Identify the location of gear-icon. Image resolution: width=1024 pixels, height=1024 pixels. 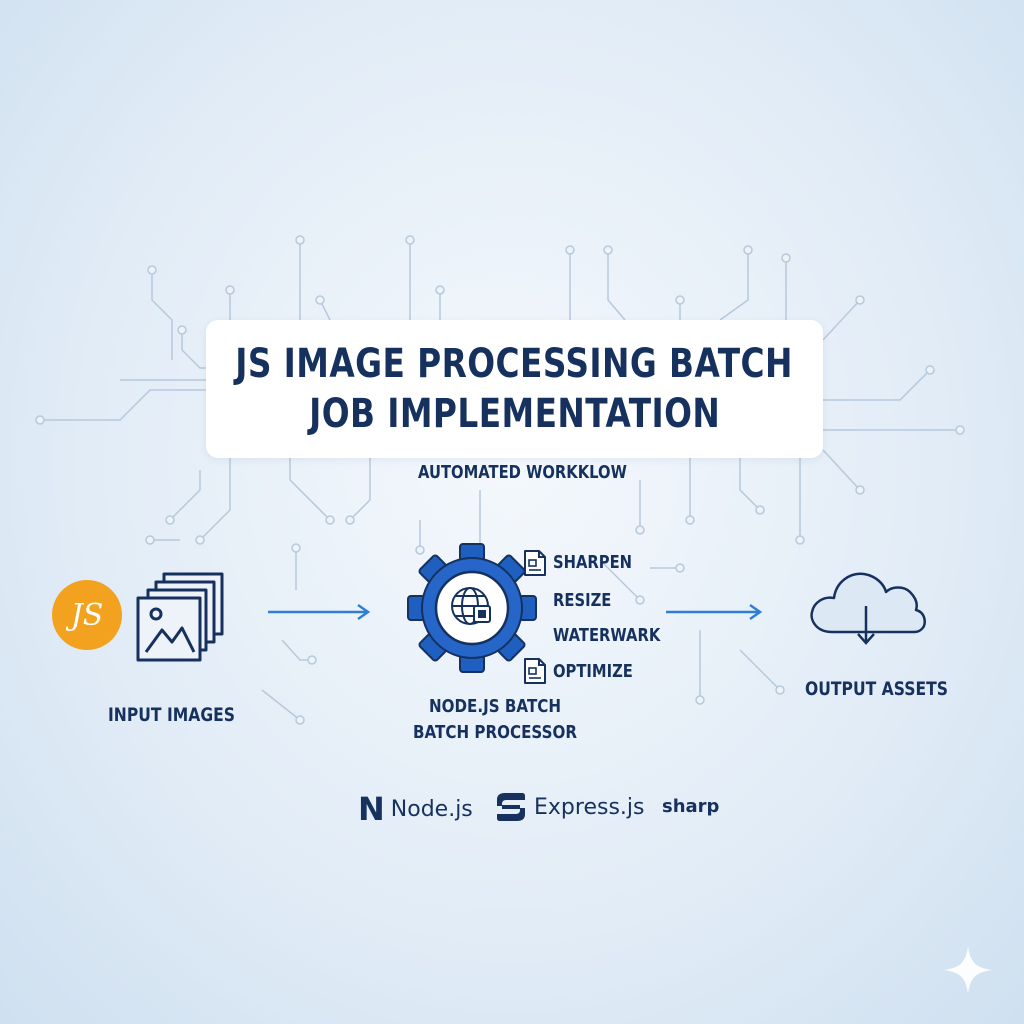
(472, 608).